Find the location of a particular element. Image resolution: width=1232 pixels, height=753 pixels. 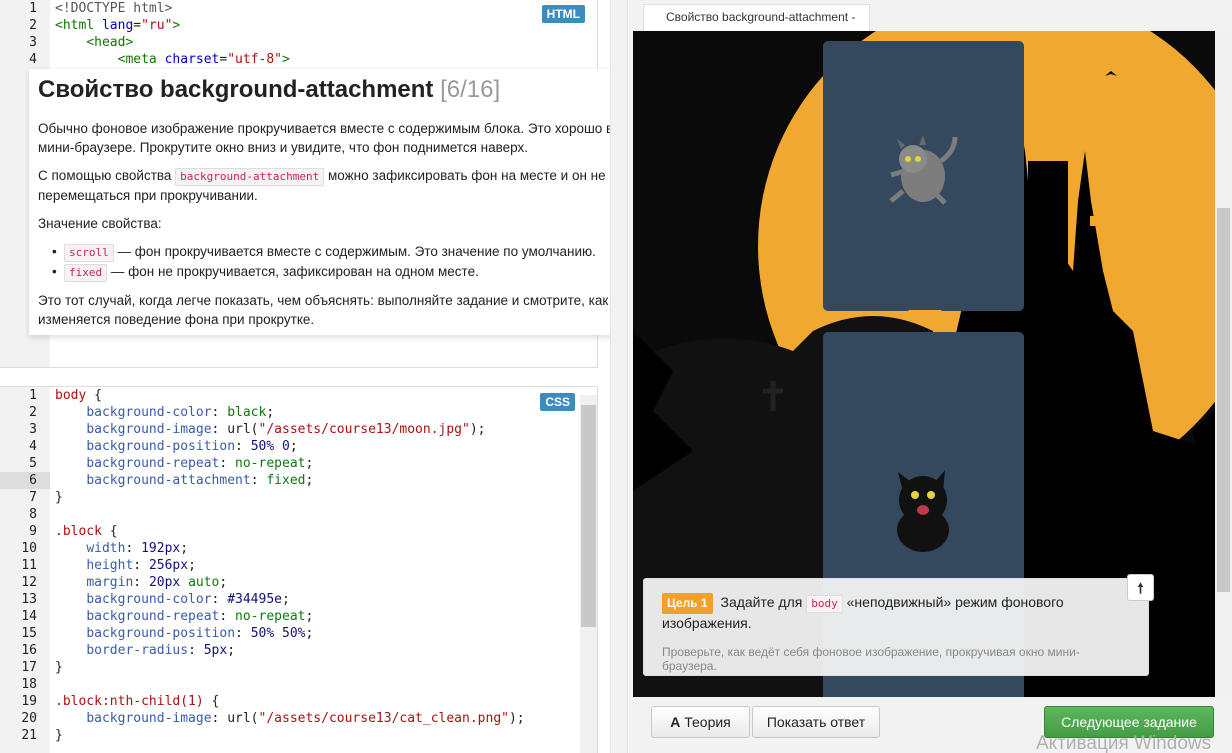

code-text: .block:nth-child(1) { is located at coordinates (137, 701).